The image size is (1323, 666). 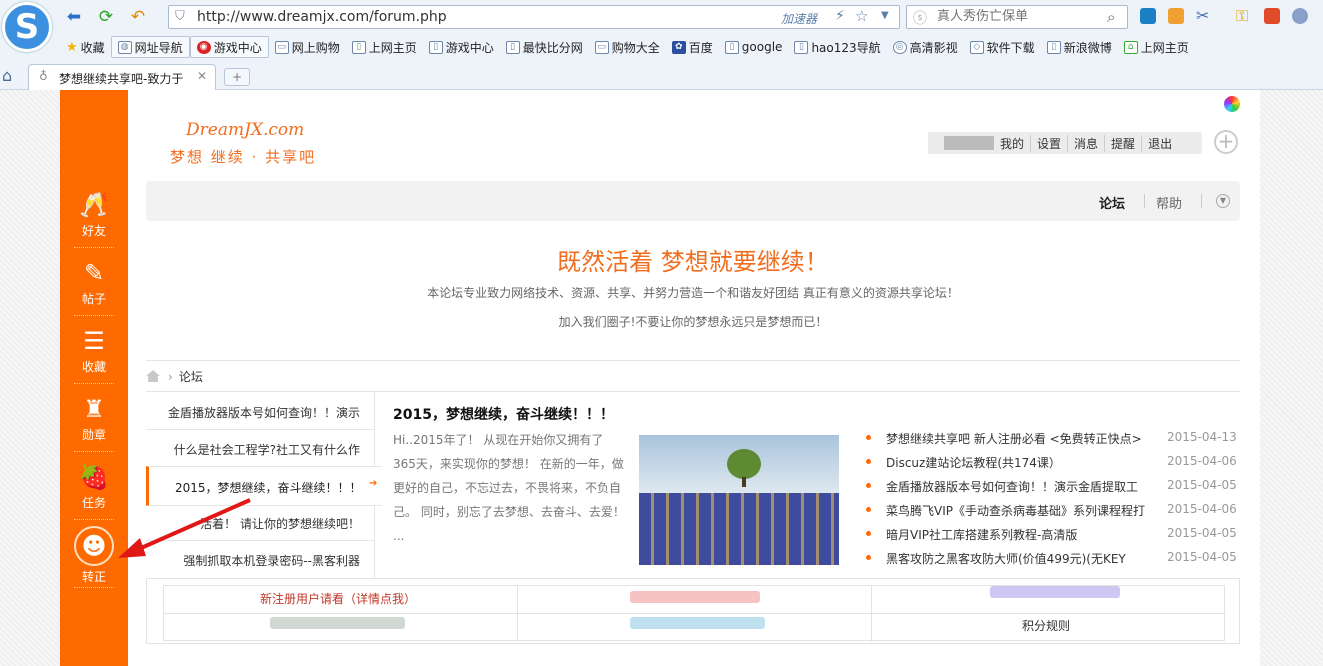 I want to click on register-link: 新注册用户请看（详情点我）, so click(x=338, y=598).